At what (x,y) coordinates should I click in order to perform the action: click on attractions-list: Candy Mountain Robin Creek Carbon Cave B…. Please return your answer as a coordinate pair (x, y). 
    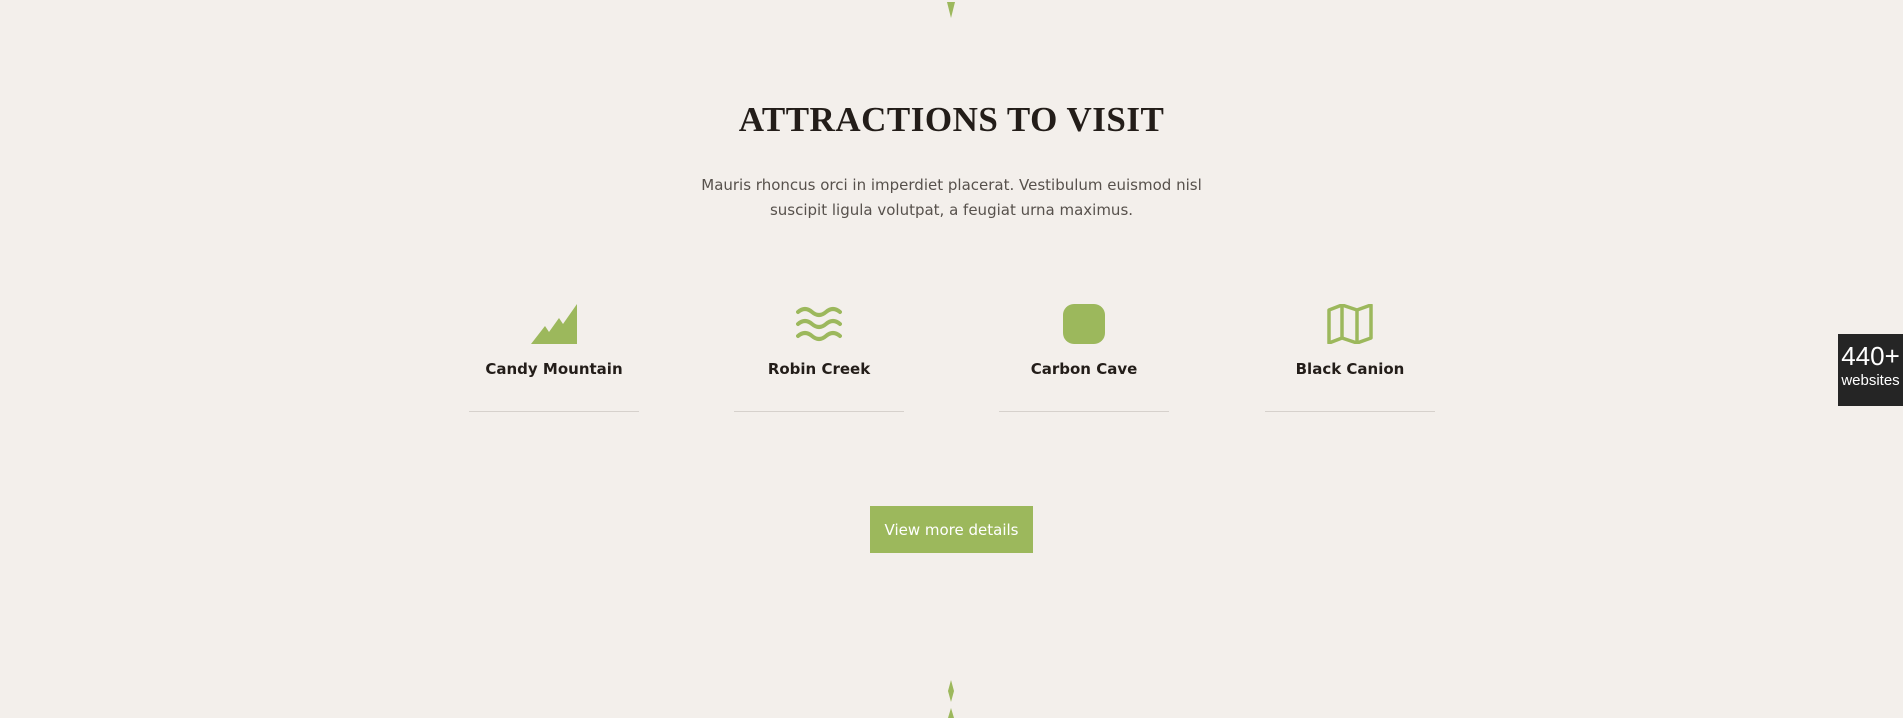
    Looking at the image, I should click on (952, 358).